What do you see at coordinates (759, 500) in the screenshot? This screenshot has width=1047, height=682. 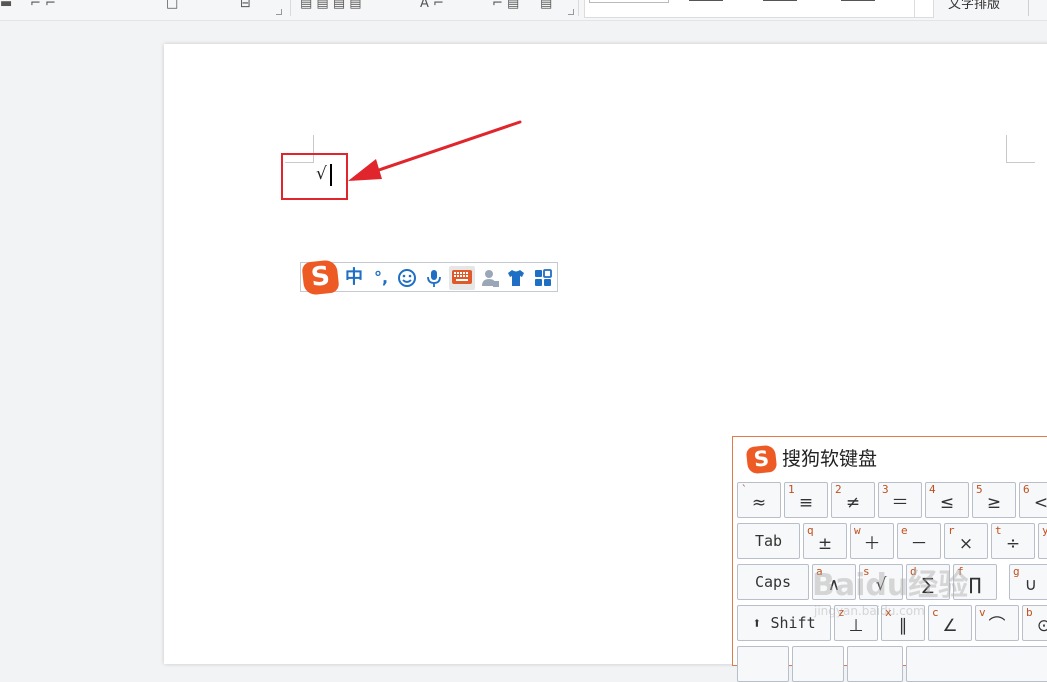 I see `key-backtick: ` ≈` at bounding box center [759, 500].